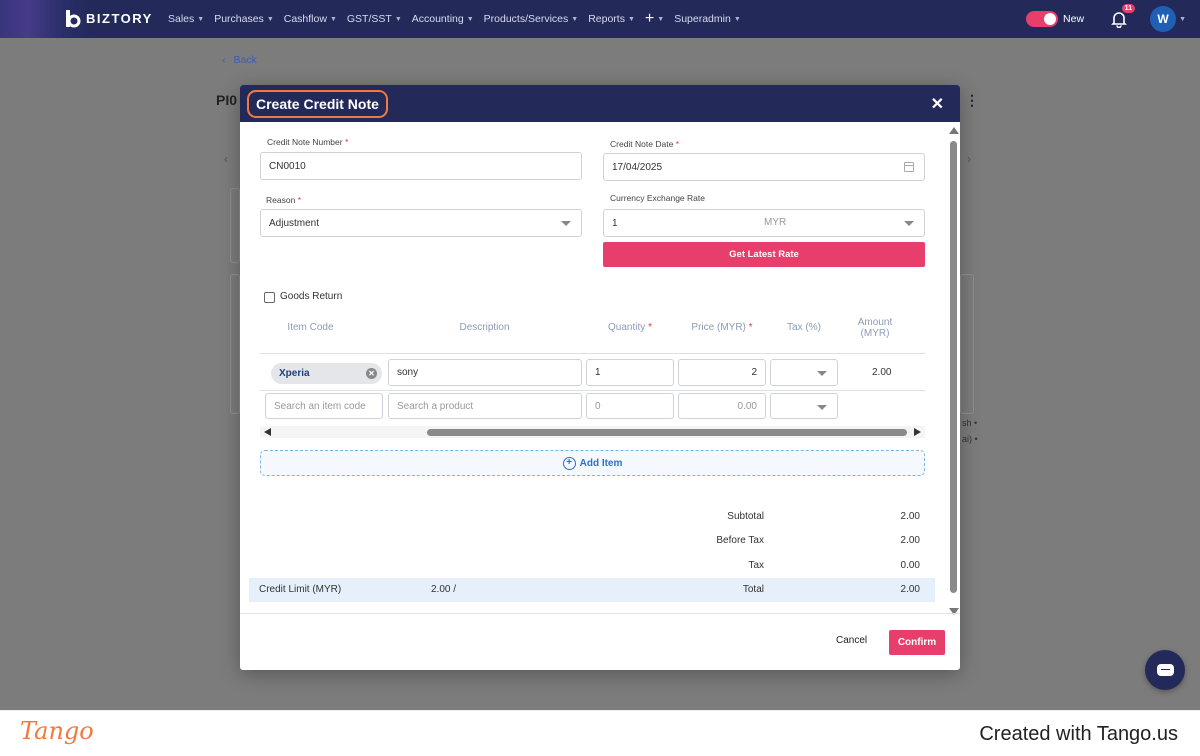  I want to click on nav-purchases: Purchases ▼, so click(244, 19).